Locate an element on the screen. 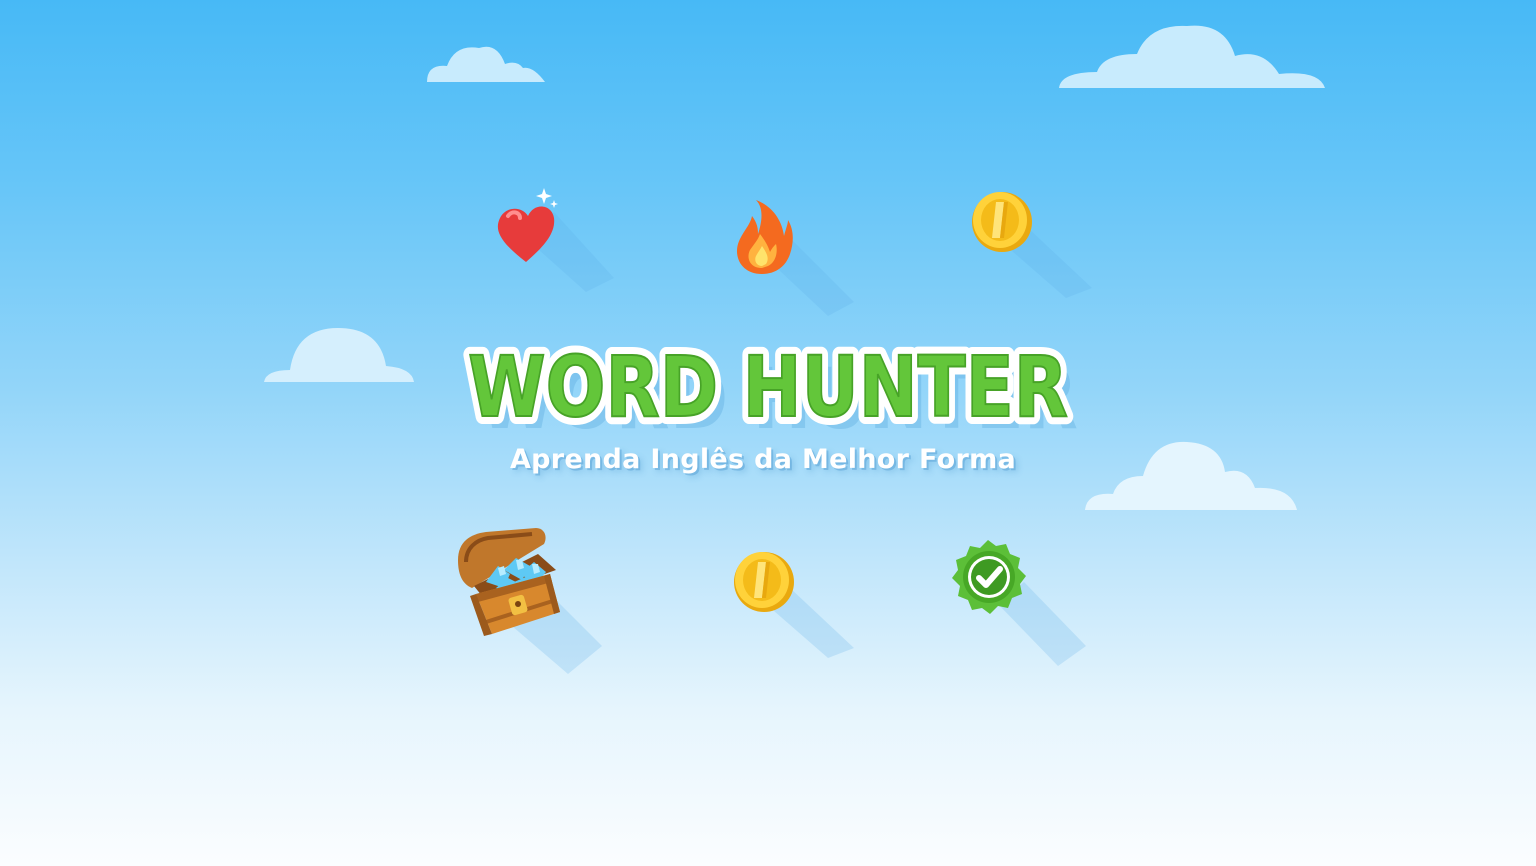 The image size is (1536, 866). game-title: WORD HUNTER WORD HUNTER WORD HUNTER is located at coordinates (768, 388).